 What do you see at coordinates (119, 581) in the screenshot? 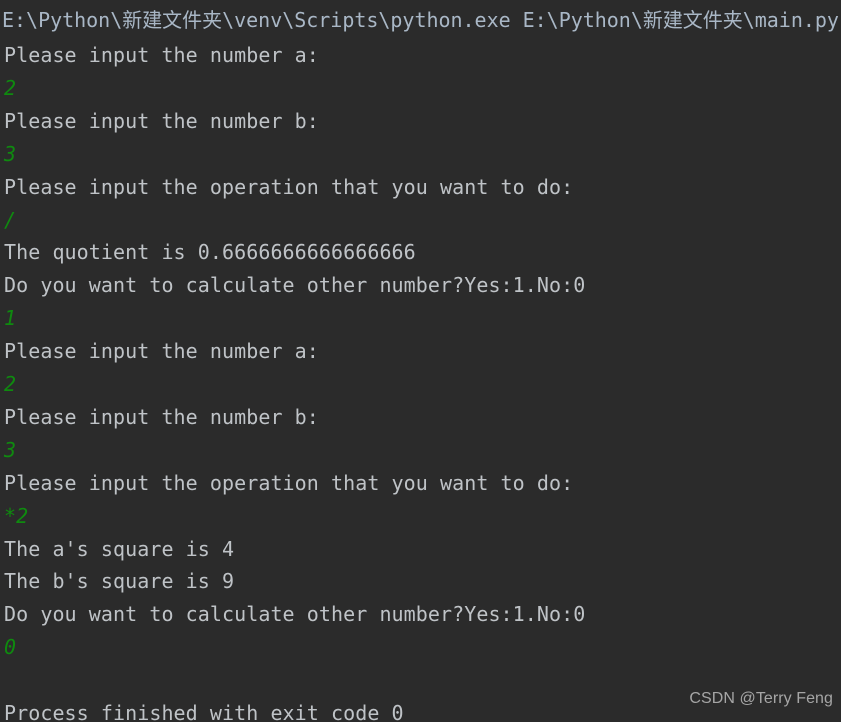
I see `console-output-line: The b's square is 9` at bounding box center [119, 581].